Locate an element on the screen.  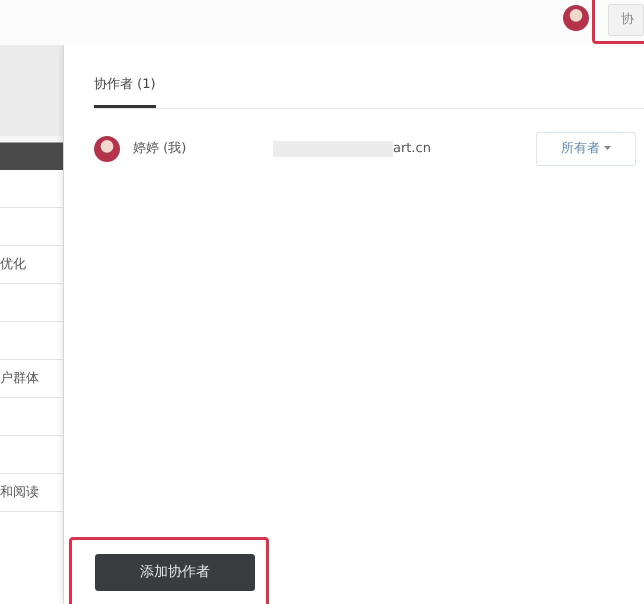
role-dropdown: 所有者 is located at coordinates (586, 149).